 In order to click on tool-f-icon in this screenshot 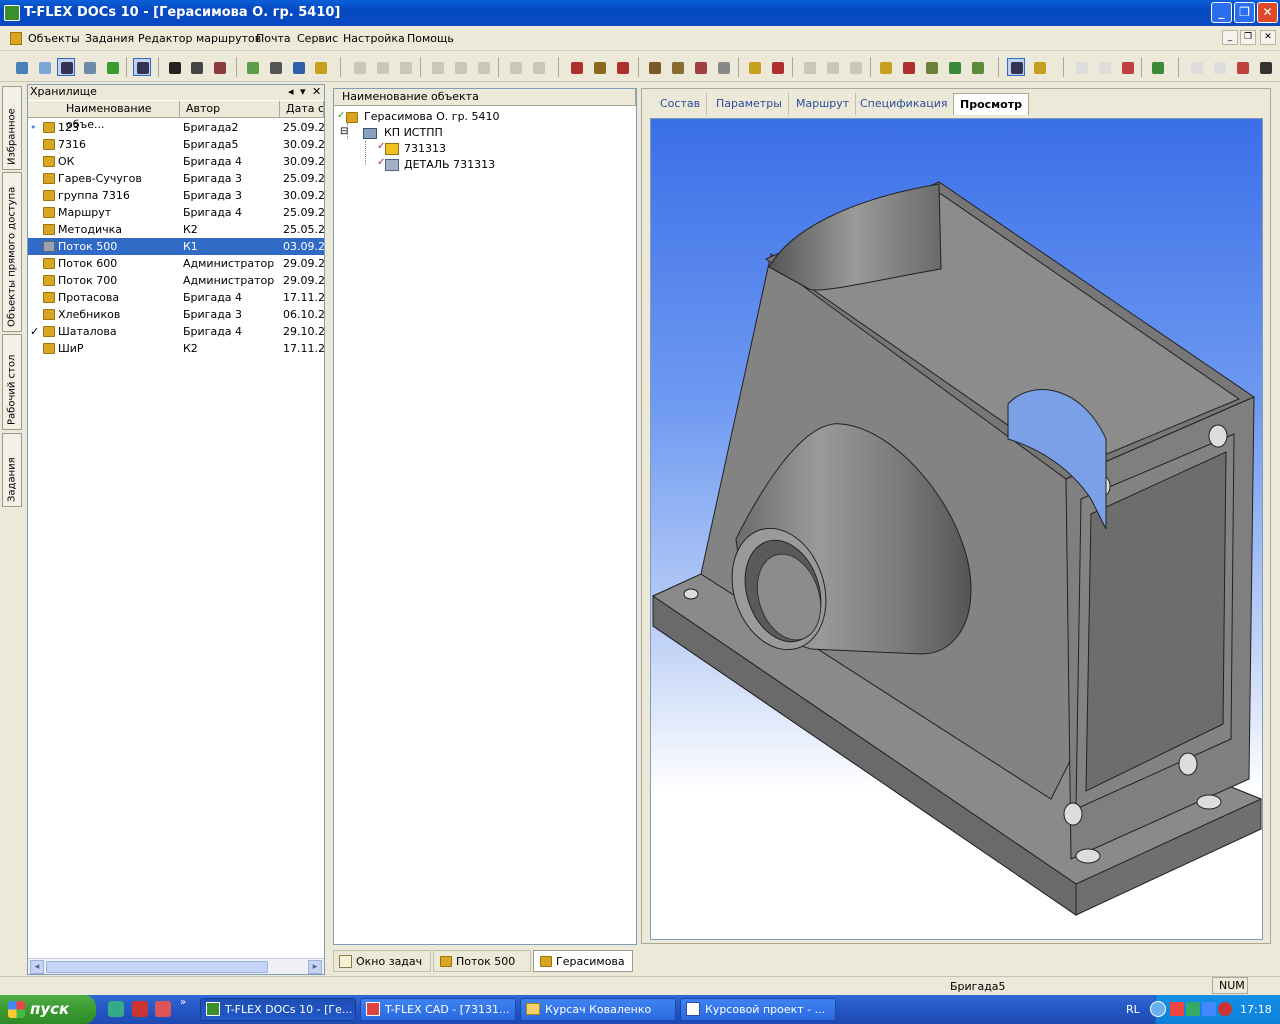, I will do `click(855, 67)`.